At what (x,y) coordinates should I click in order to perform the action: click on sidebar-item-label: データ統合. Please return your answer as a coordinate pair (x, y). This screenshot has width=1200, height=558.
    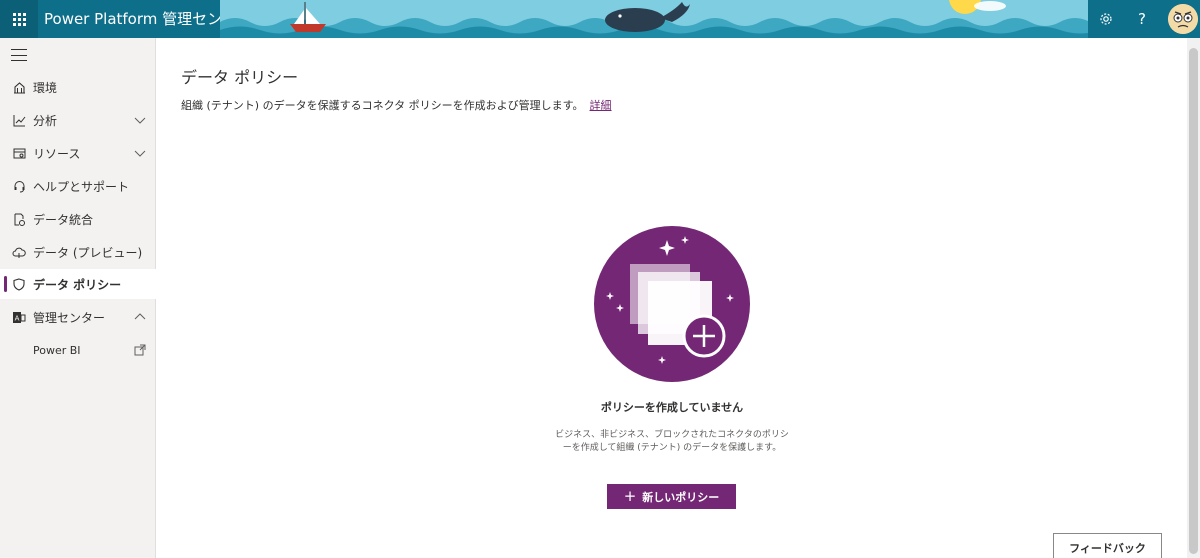
    Looking at the image, I should click on (63, 219).